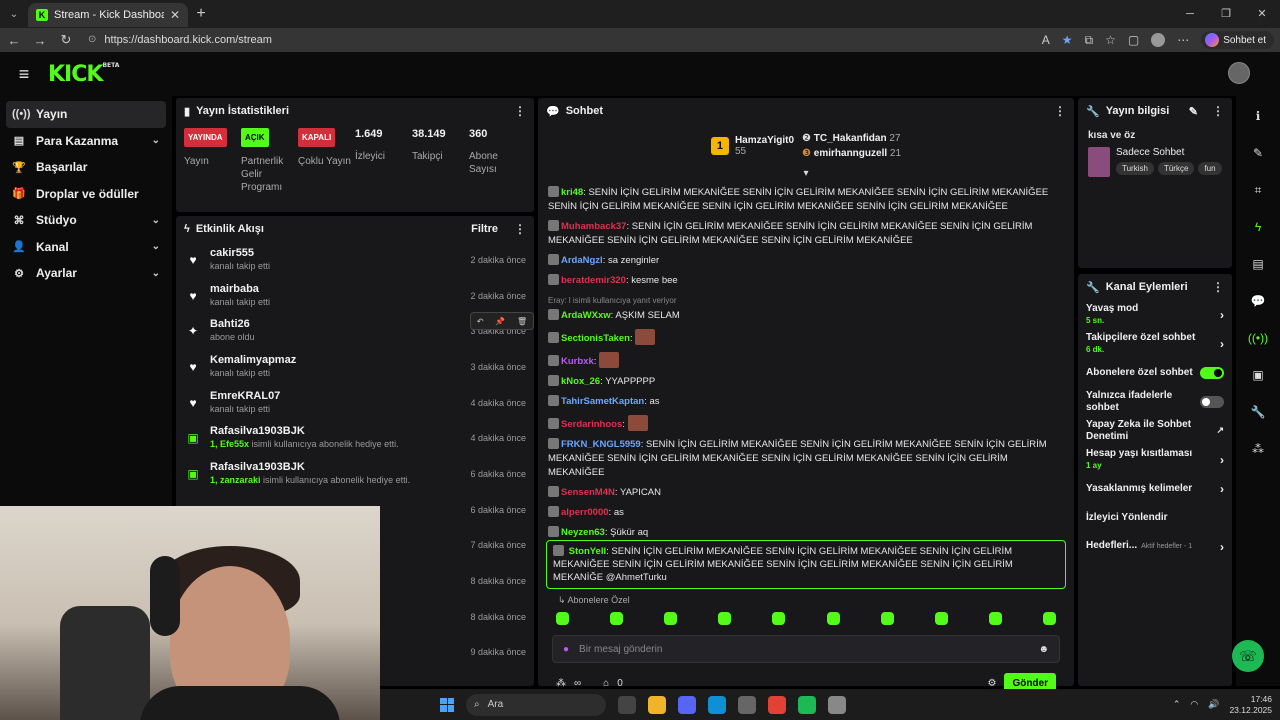 The height and width of the screenshot is (720, 1280). What do you see at coordinates (1248, 656) in the screenshot?
I see `support-chat-button: ☏` at bounding box center [1248, 656].